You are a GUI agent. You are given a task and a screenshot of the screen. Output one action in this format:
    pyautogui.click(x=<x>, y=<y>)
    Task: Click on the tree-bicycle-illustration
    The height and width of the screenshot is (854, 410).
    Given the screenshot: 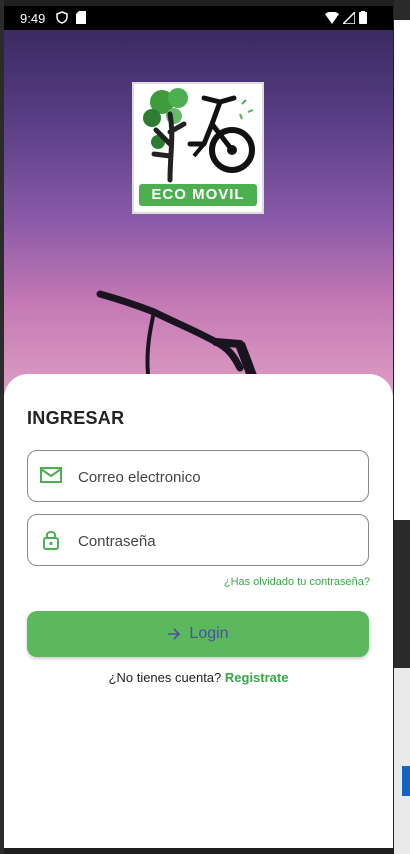 What is the action you would take?
    pyautogui.click(x=199, y=135)
    